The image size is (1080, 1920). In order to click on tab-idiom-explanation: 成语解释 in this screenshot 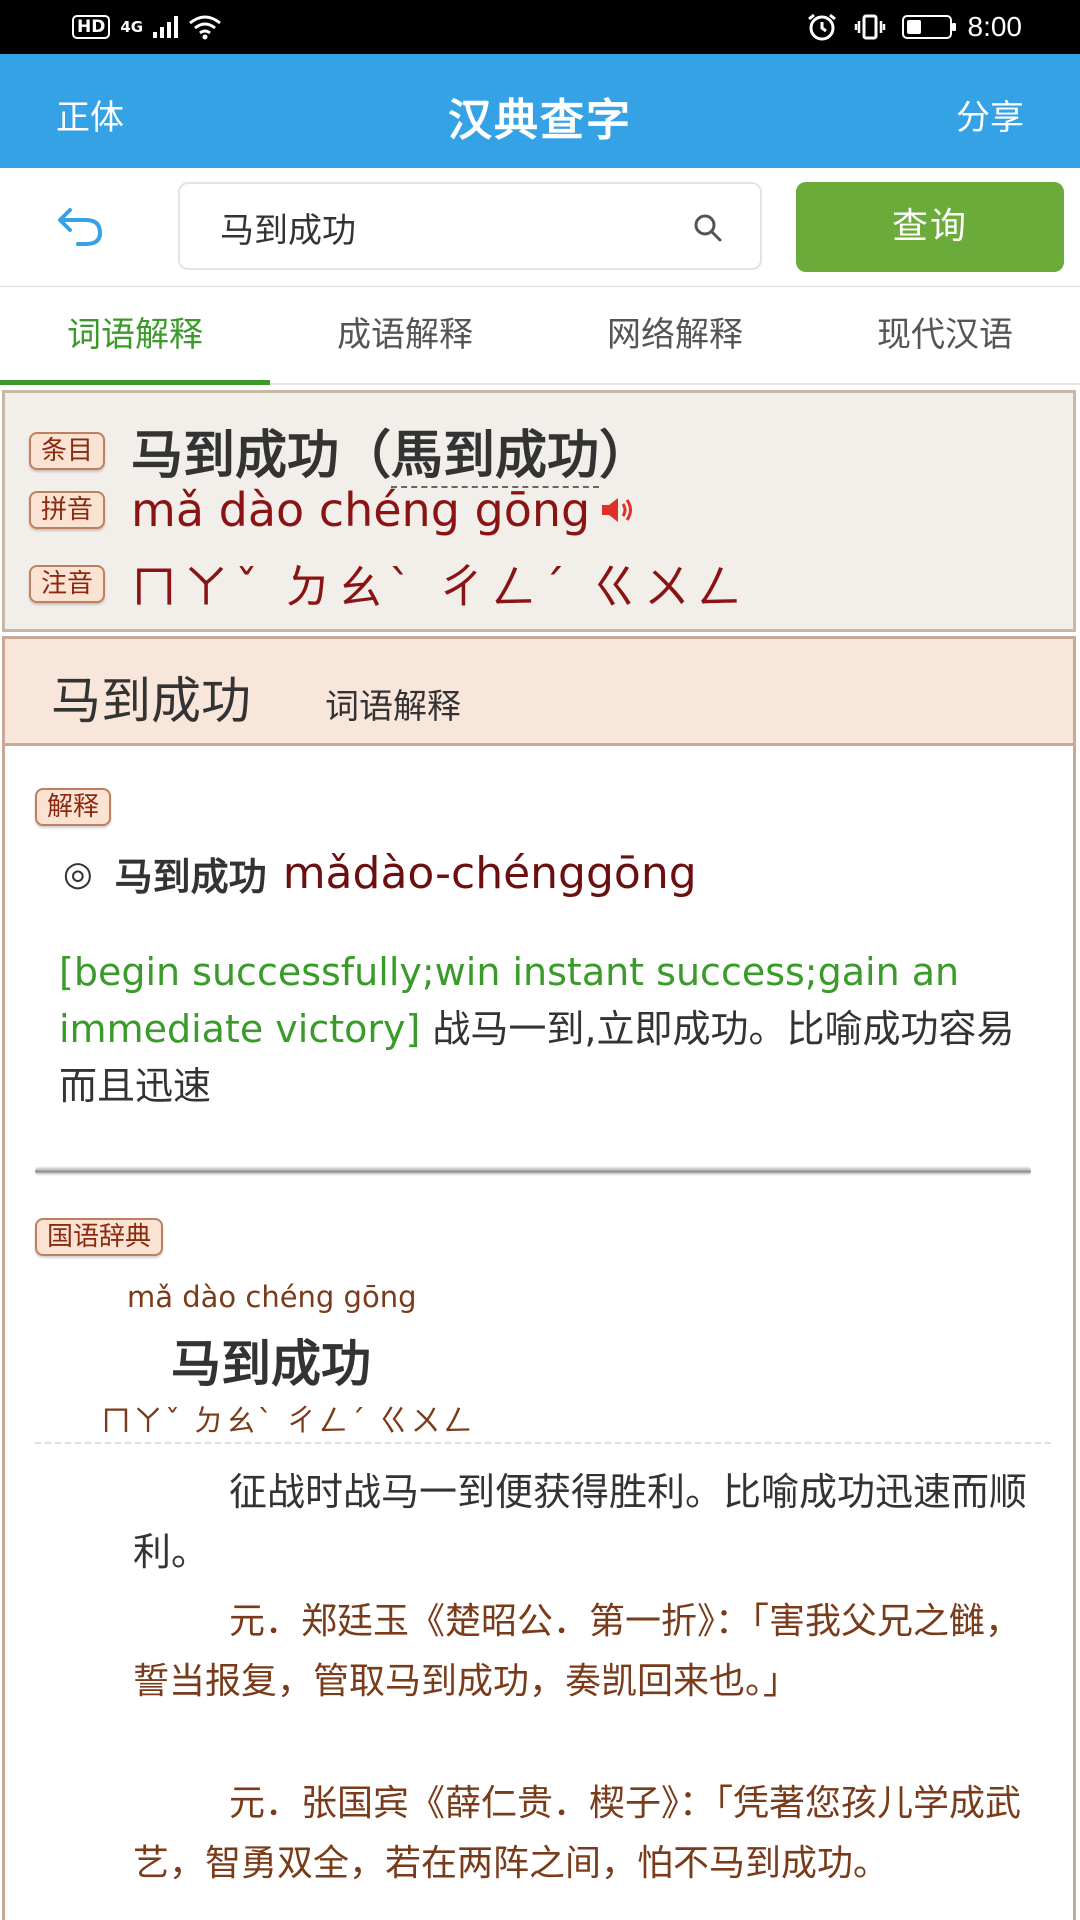, I will do `click(405, 335)`.